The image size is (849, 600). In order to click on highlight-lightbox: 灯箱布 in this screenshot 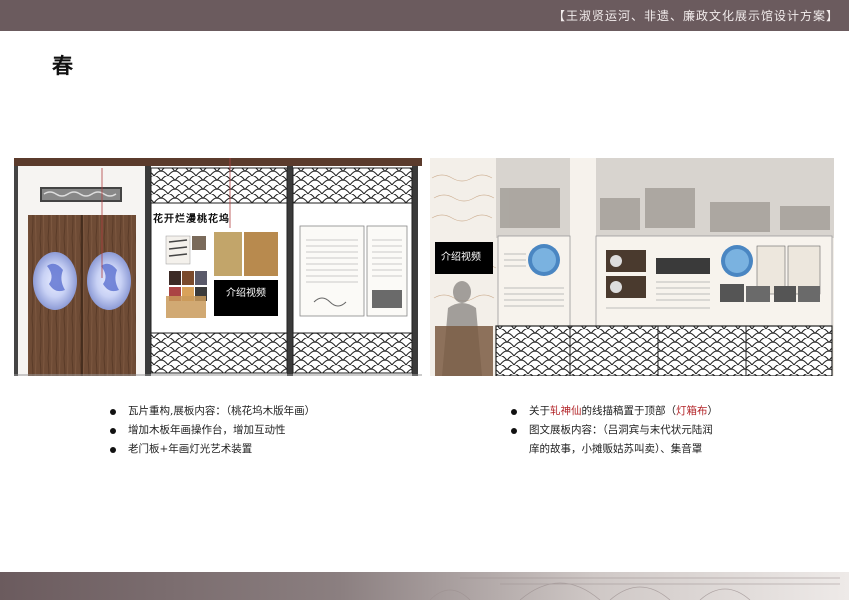, I will do `click(692, 411)`.